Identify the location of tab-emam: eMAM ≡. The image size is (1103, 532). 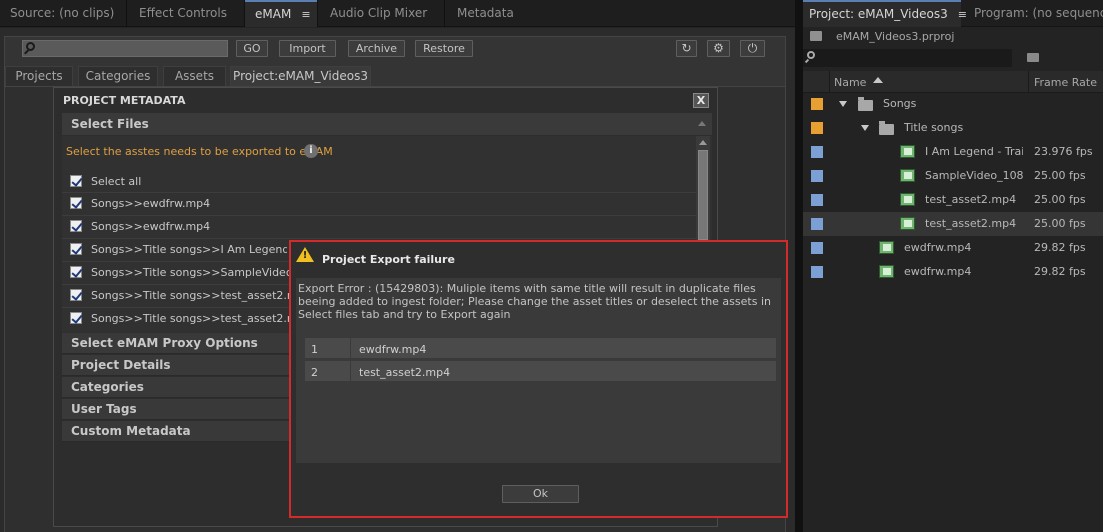
(281, 13).